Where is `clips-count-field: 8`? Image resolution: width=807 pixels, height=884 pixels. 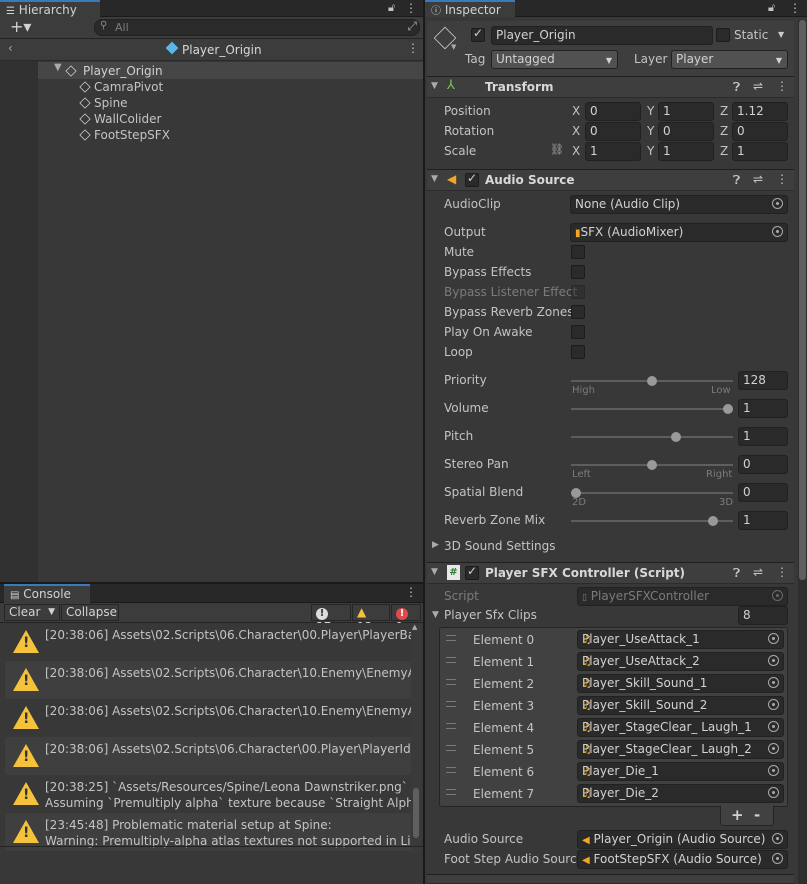 clips-count-field: 8 is located at coordinates (763, 615).